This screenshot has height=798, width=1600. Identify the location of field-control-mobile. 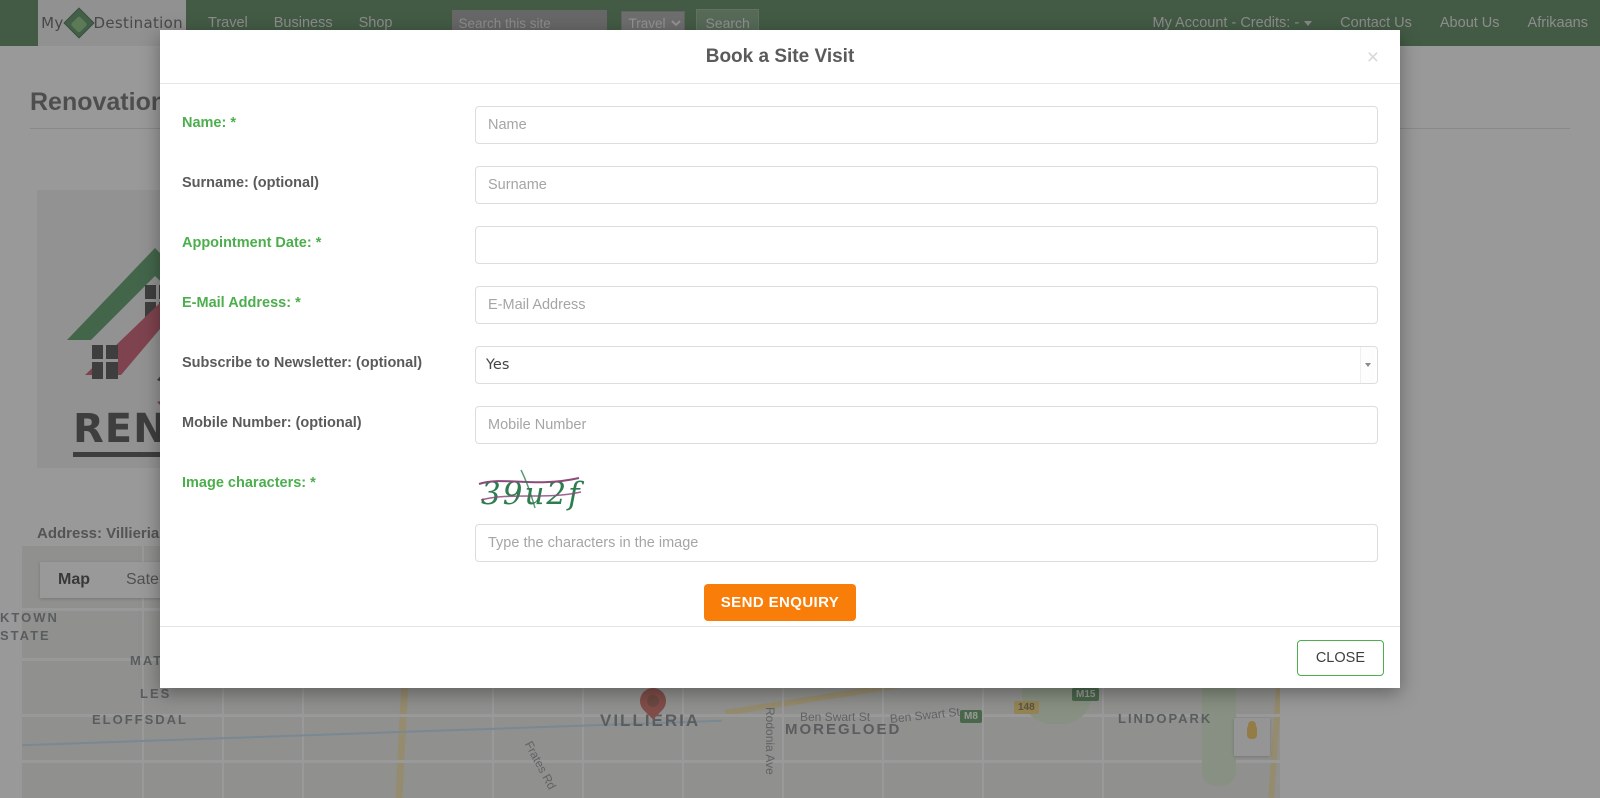
(926, 425).